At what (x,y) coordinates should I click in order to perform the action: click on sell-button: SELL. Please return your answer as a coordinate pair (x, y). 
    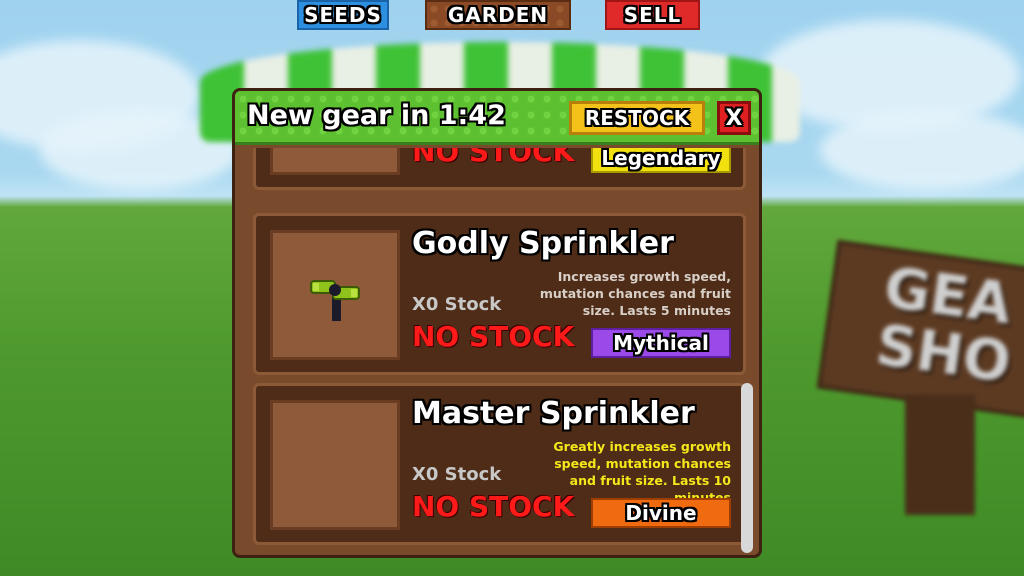
    Looking at the image, I should click on (652, 15).